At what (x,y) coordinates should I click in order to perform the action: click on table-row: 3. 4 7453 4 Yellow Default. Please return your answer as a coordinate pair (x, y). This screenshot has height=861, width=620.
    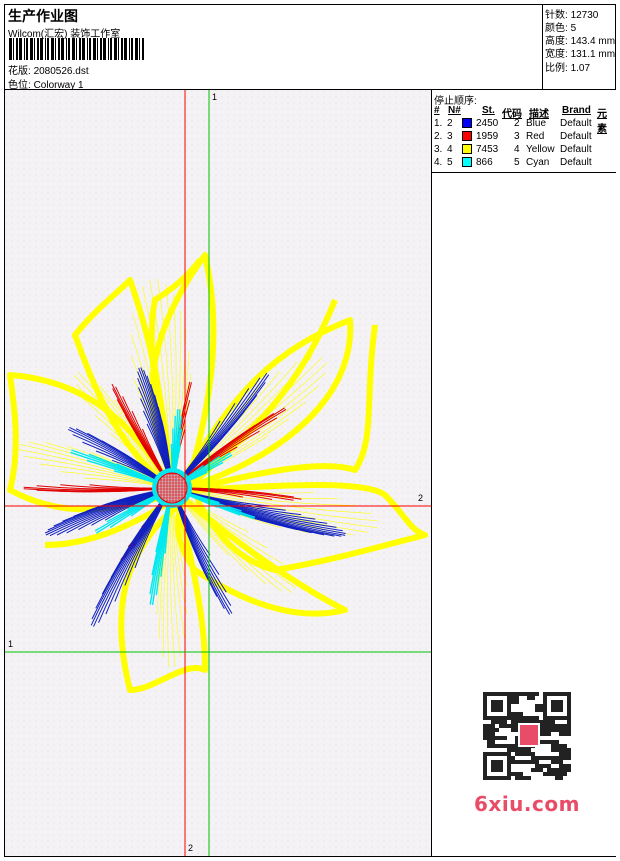
    Looking at the image, I should click on (524, 150).